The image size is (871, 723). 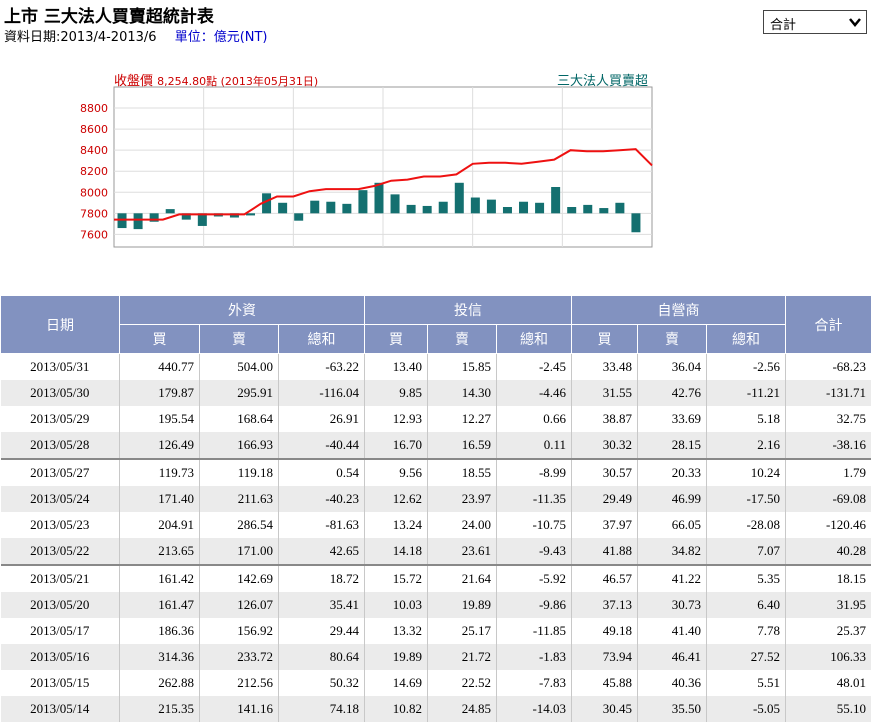 What do you see at coordinates (322, 657) in the screenshot?
I see `row-value: 80.64` at bounding box center [322, 657].